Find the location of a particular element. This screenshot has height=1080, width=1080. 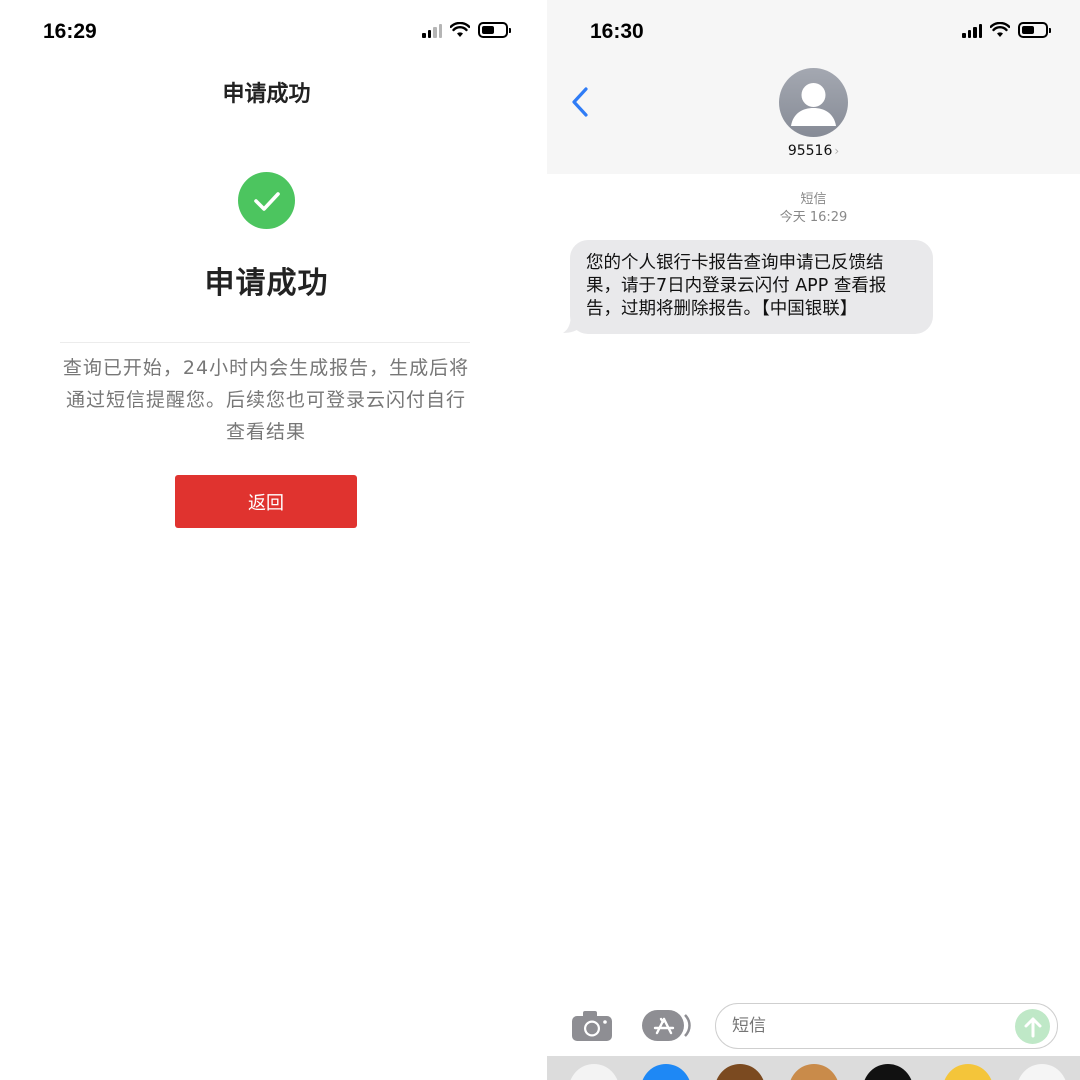

memoji-app-icon is located at coordinates (740, 1072).